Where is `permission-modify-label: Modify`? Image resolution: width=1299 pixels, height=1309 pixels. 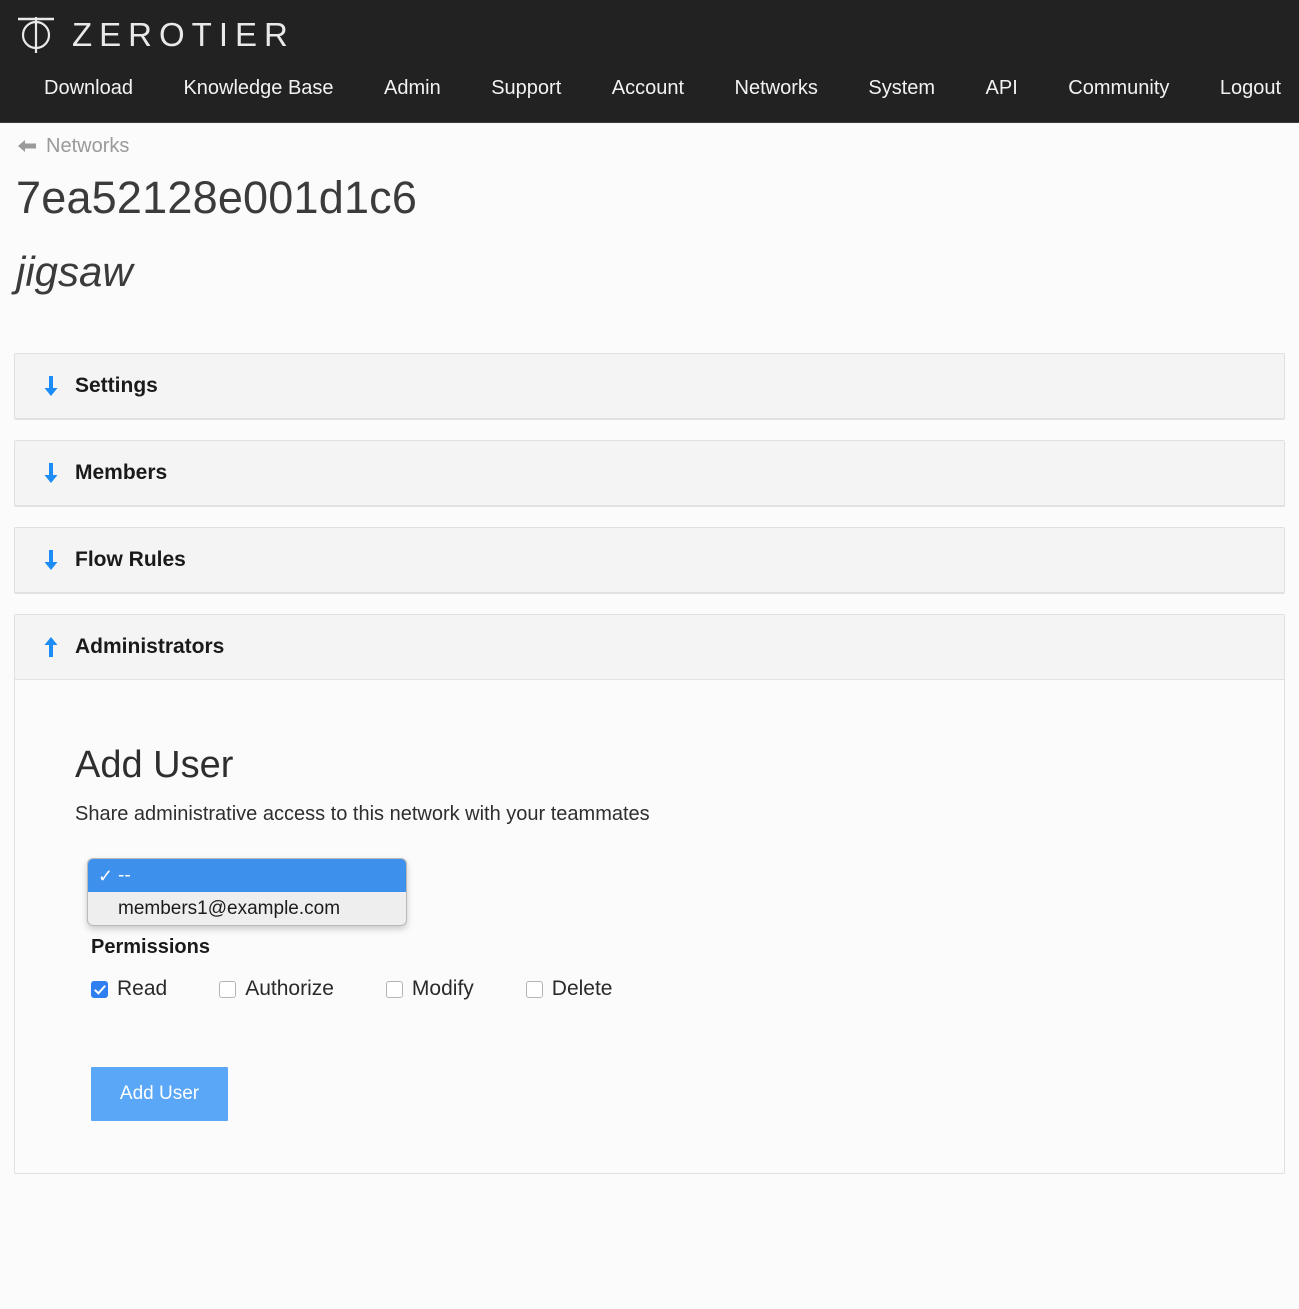
permission-modify-label: Modify is located at coordinates (442, 989).